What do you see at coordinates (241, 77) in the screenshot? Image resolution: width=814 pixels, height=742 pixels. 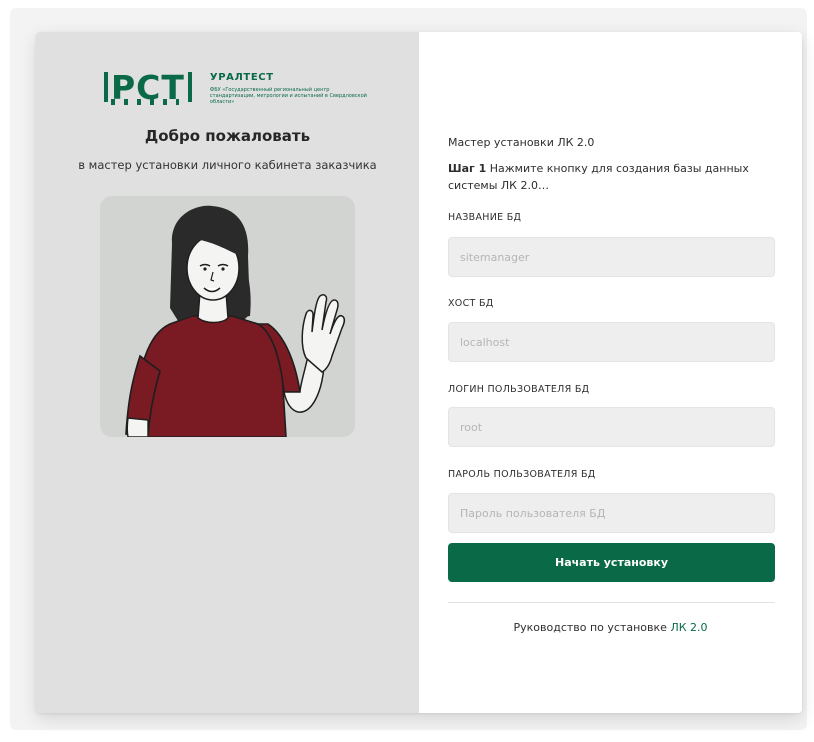 I see `logo-title: УРАЛТЕСТ` at bounding box center [241, 77].